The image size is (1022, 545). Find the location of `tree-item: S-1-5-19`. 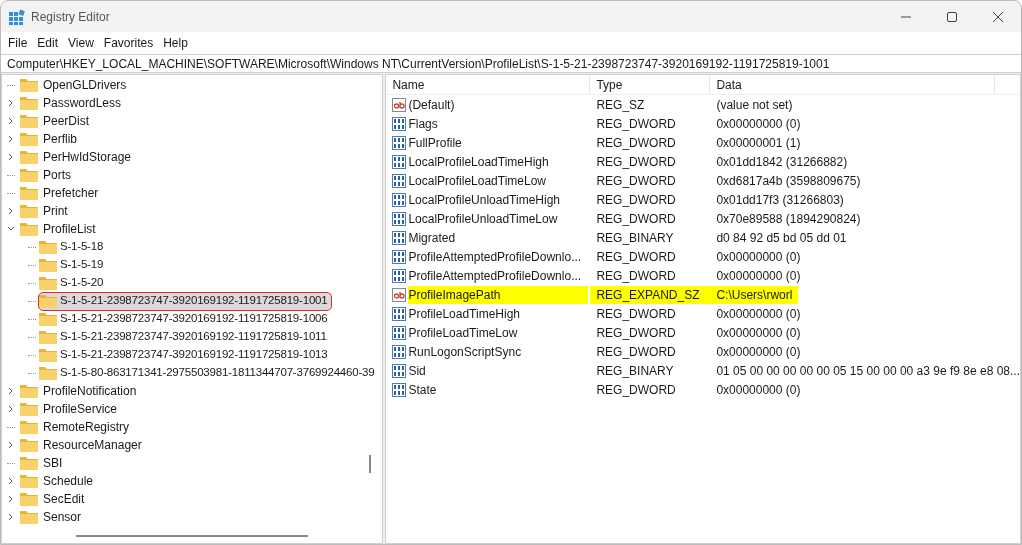

tree-item: S-1-5-19 is located at coordinates (73, 265).